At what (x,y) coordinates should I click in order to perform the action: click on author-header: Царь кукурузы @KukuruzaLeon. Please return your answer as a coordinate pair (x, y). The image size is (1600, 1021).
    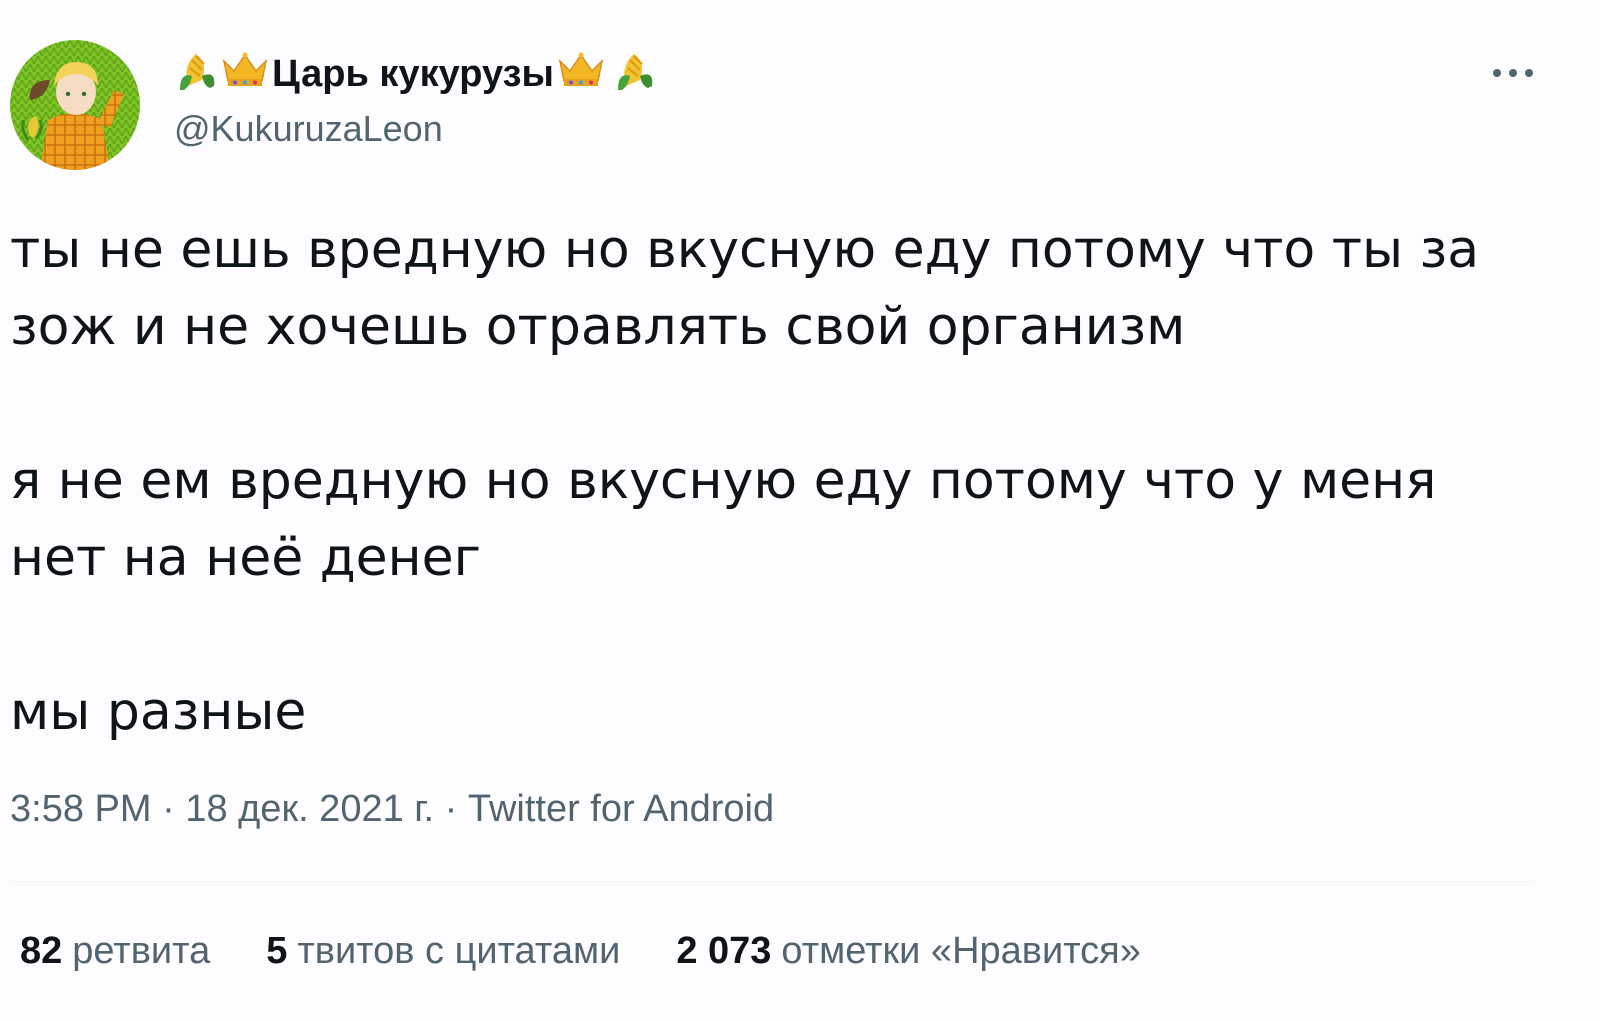
    Looking at the image, I should click on (416, 99).